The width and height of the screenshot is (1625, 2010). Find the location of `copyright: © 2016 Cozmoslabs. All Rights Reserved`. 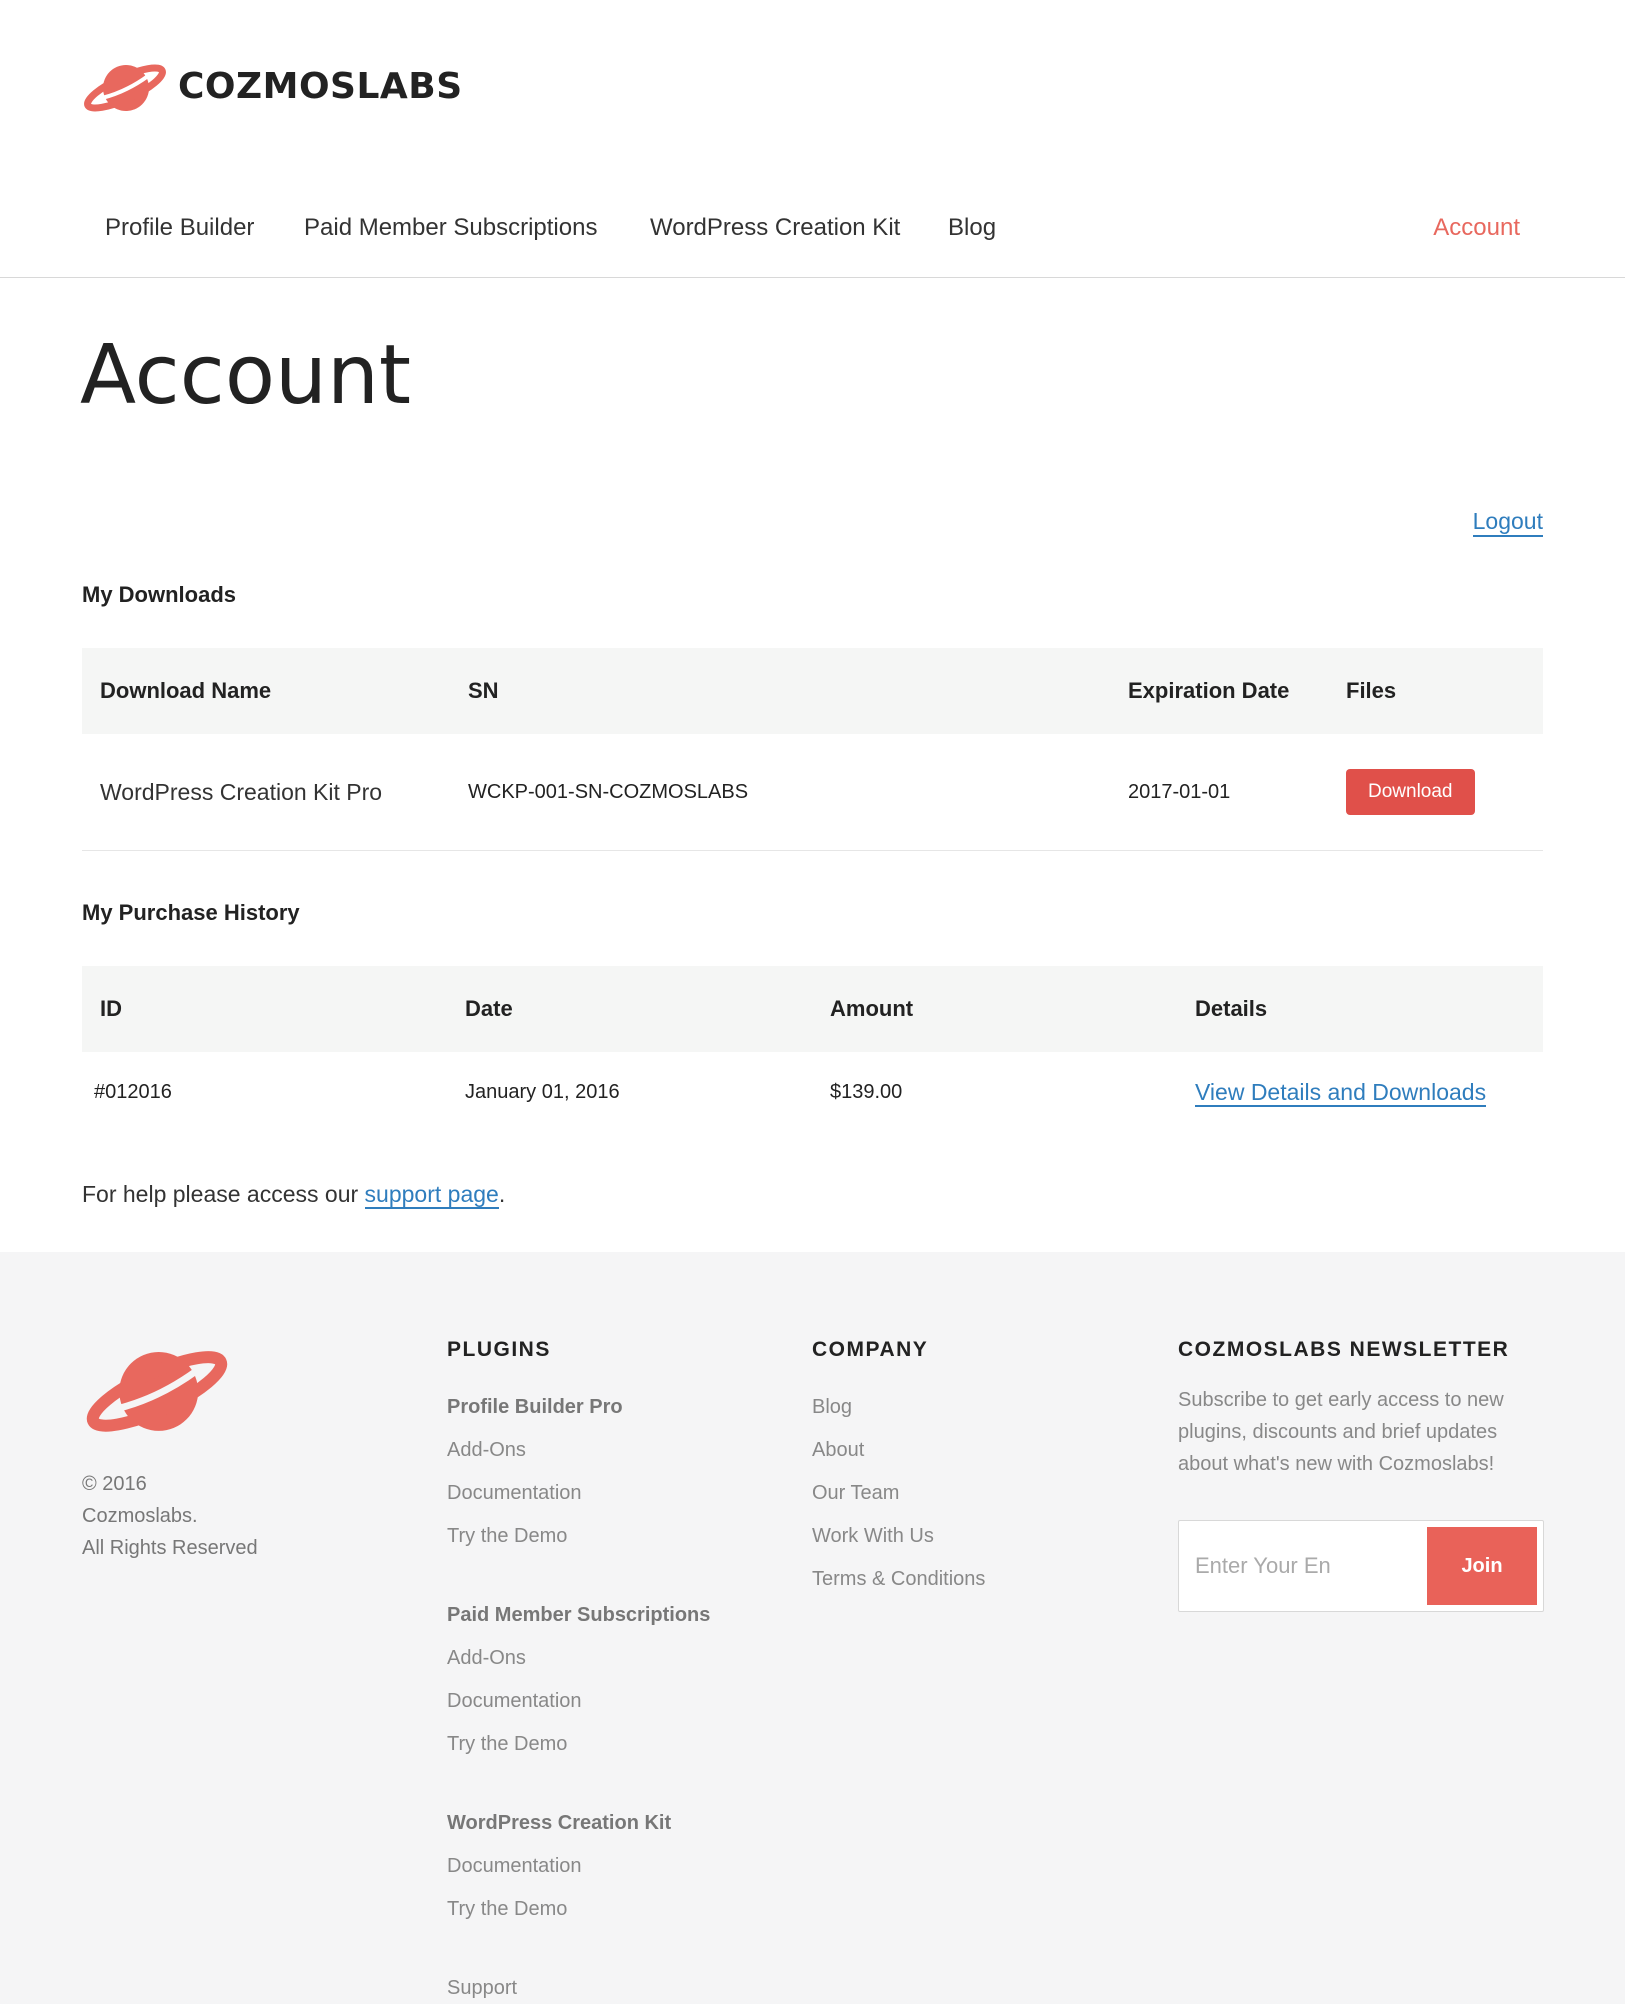

copyright: © 2016 Cozmoslabs. All Rights Reserved is located at coordinates (170, 1516).